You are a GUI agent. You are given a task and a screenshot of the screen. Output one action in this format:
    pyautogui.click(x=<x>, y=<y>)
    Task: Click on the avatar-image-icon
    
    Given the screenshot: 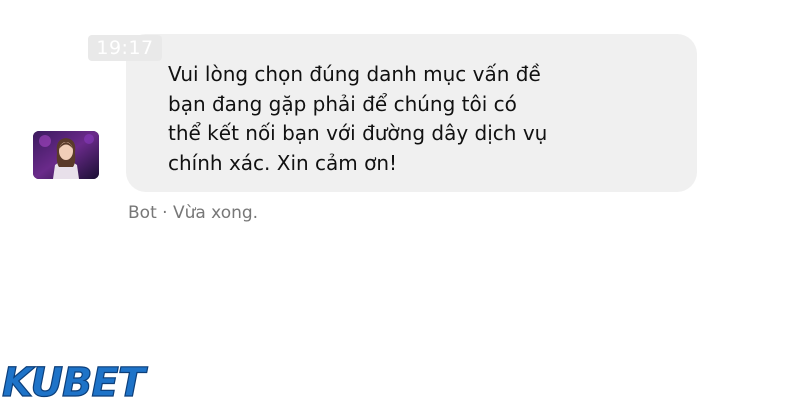 What is the action you would take?
    pyautogui.click(x=66, y=155)
    